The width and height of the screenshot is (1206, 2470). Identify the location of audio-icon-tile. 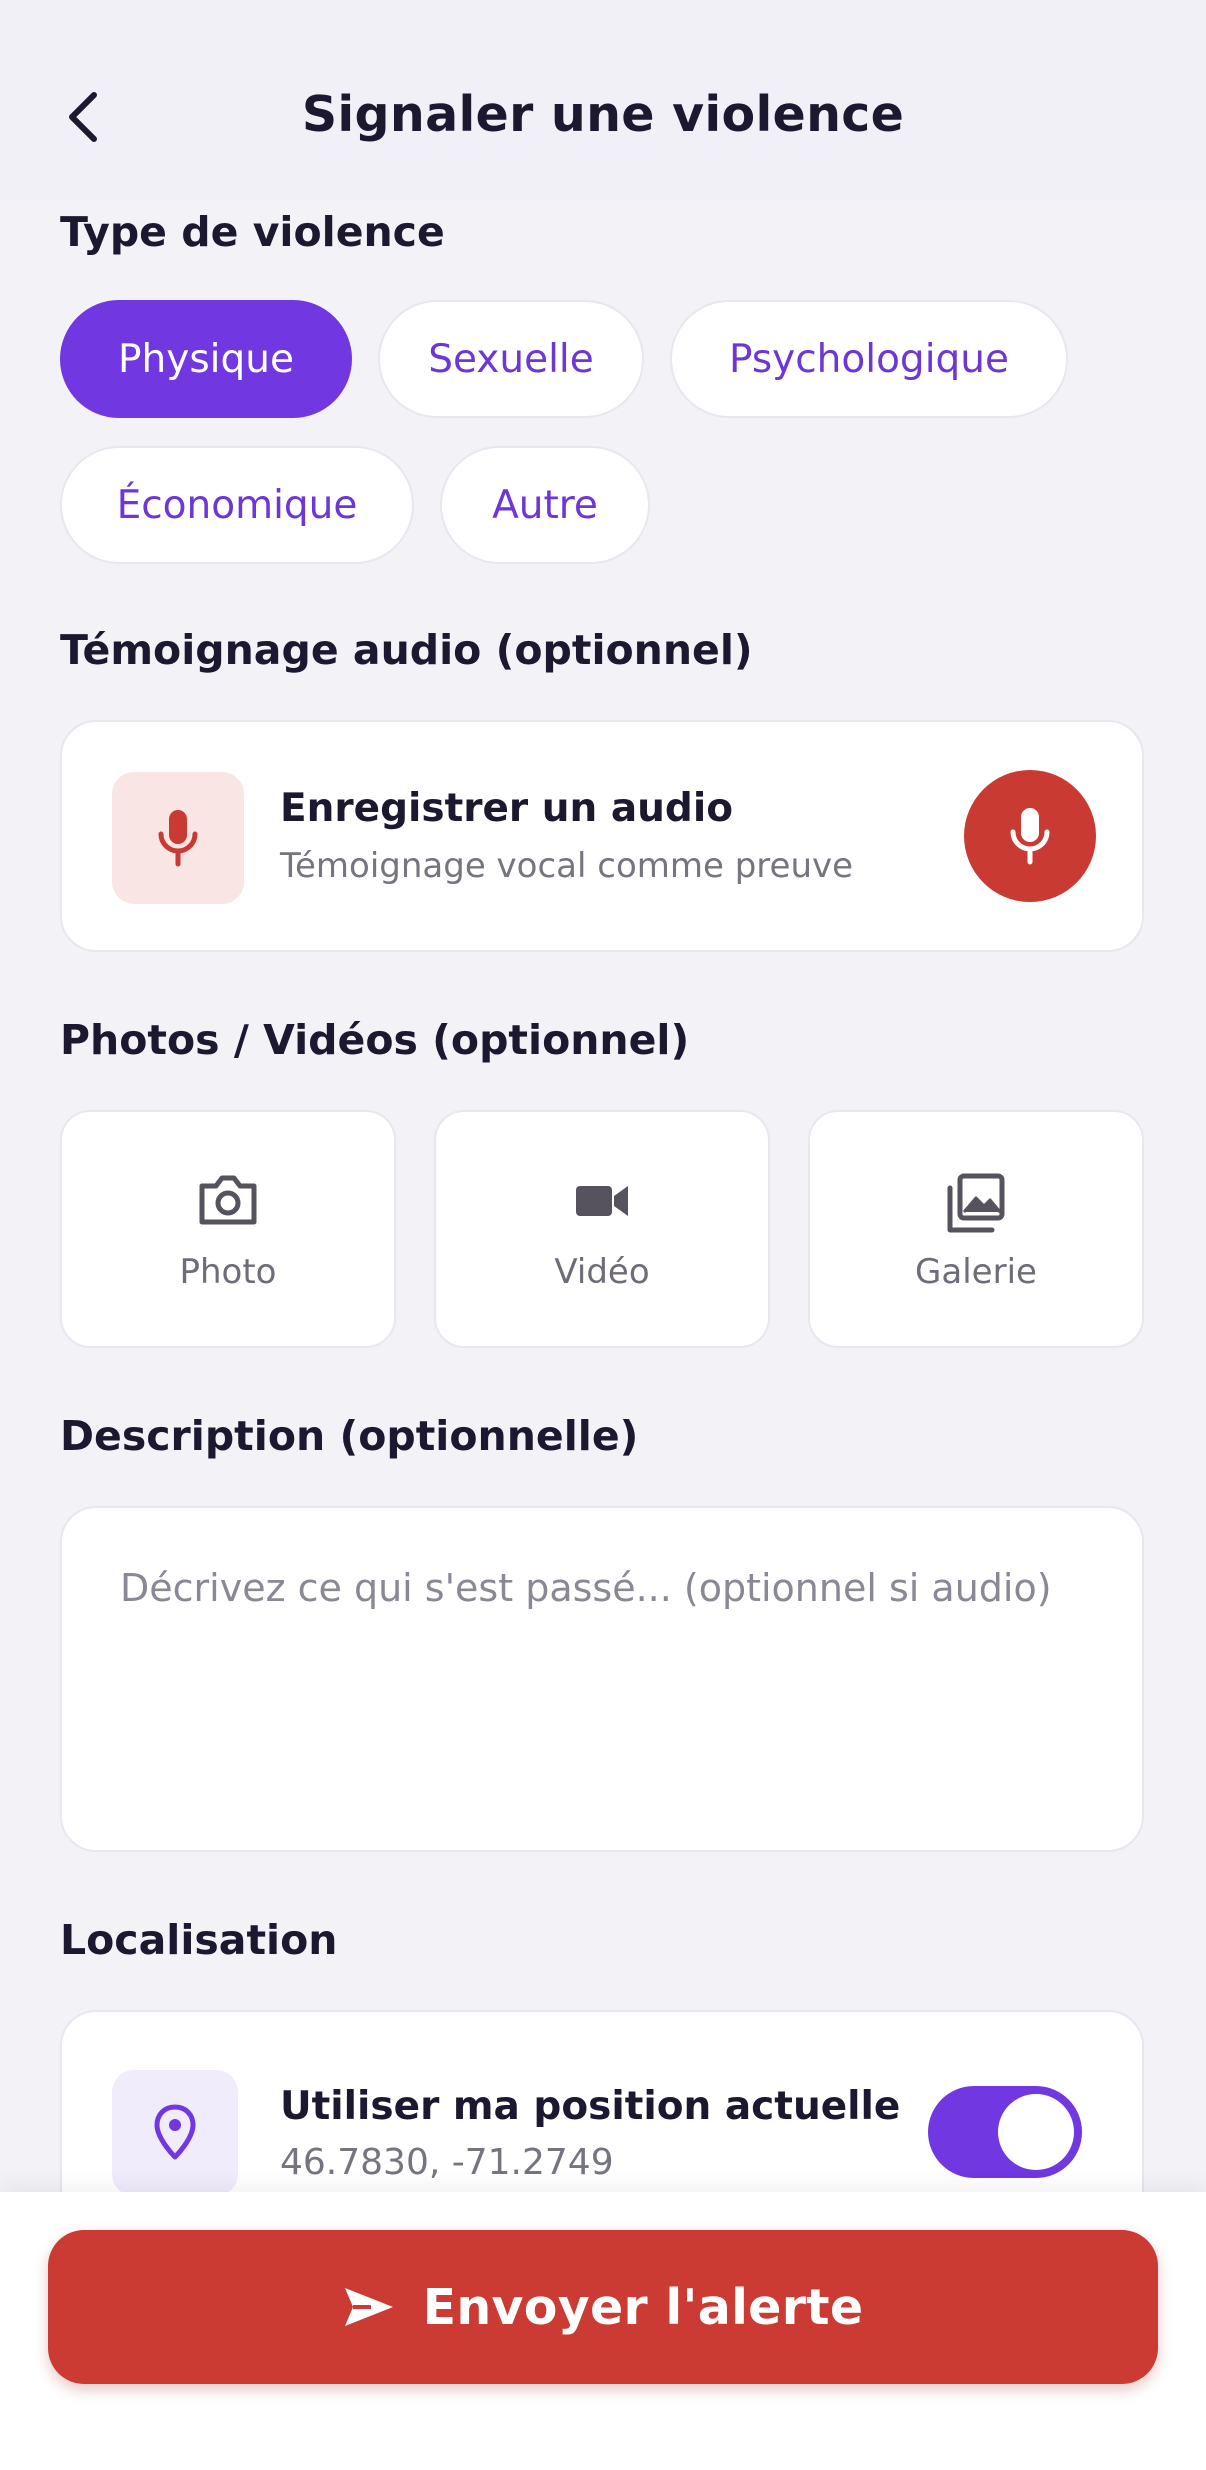
(178, 838).